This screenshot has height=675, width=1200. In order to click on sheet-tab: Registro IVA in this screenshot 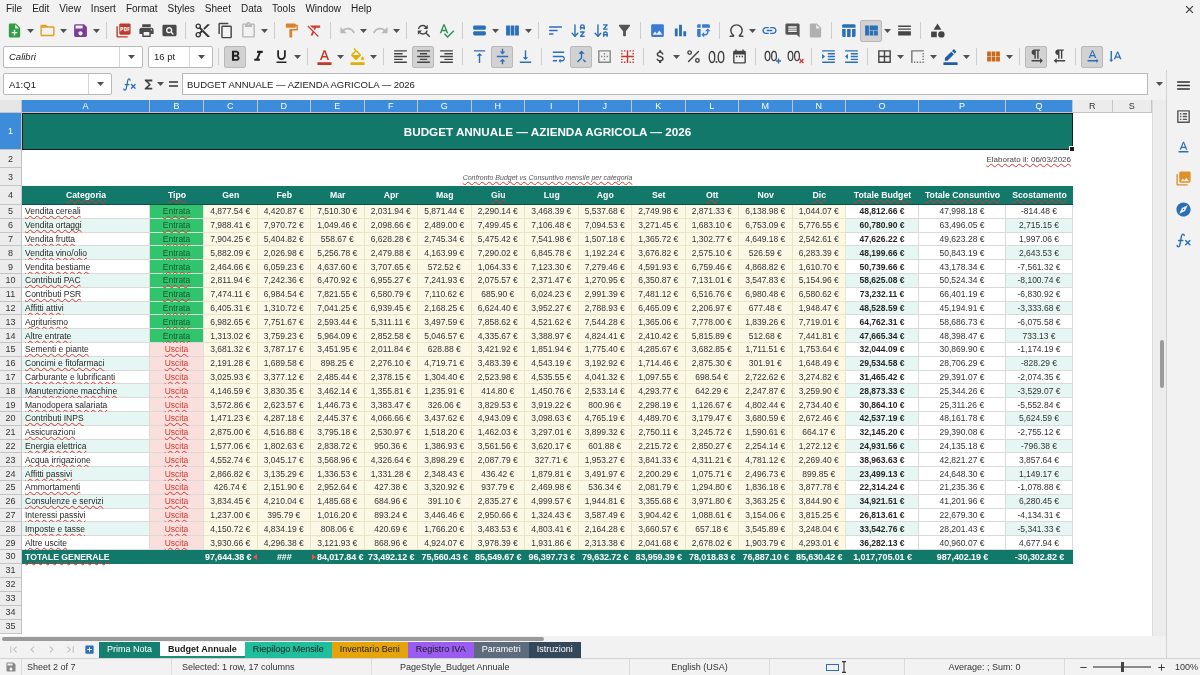, I will do `click(440, 649)`.